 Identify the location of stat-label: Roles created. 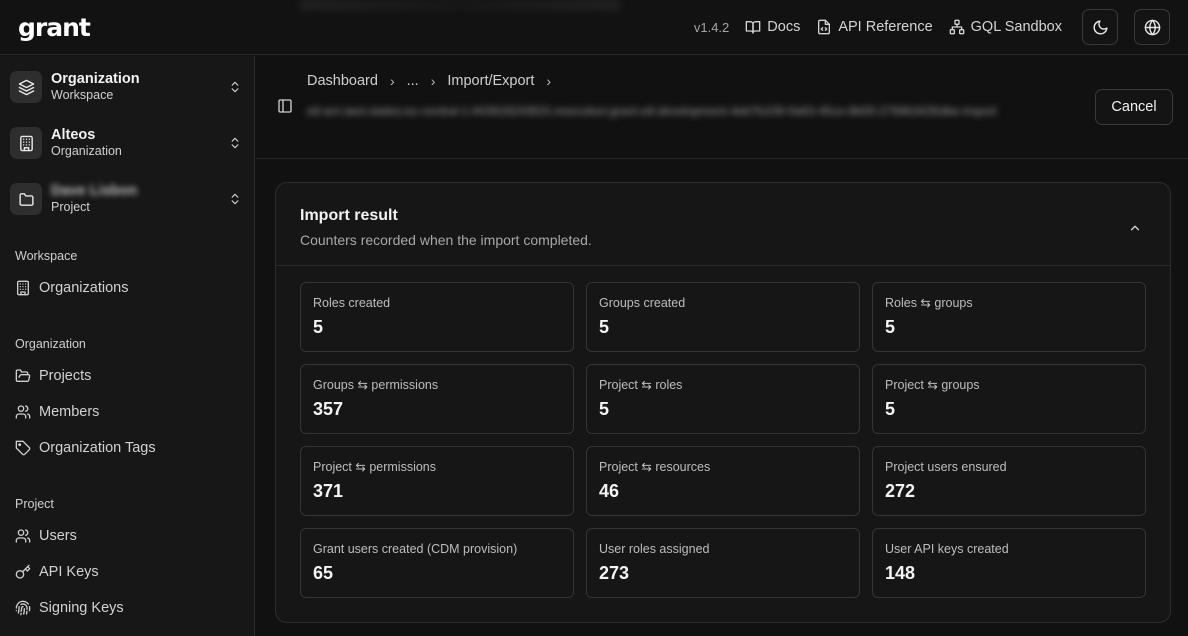
(352, 303).